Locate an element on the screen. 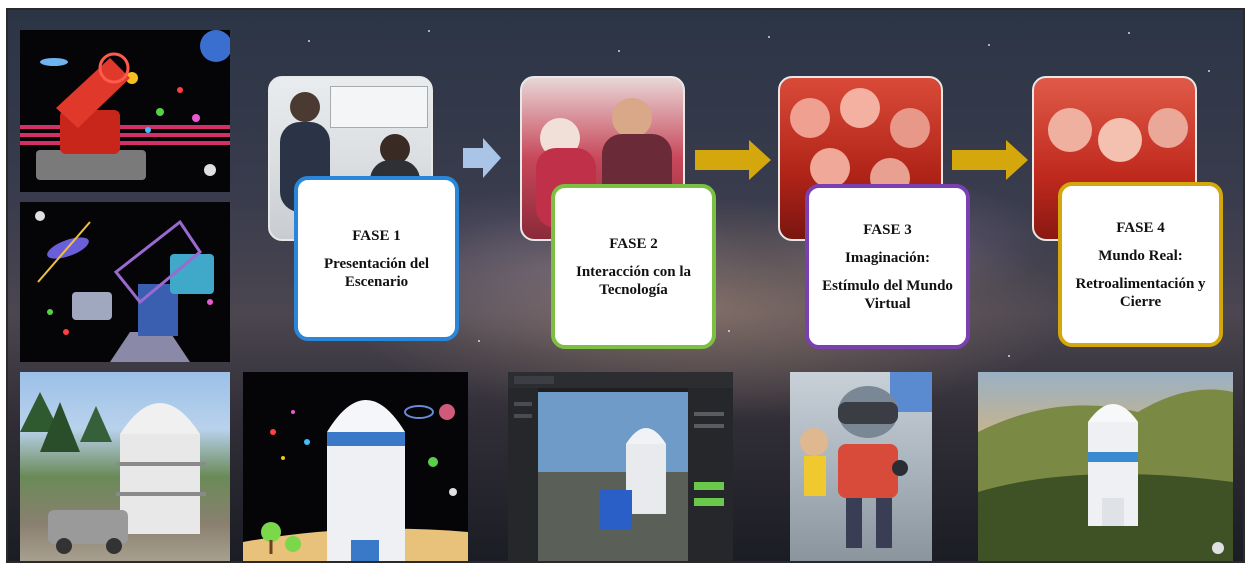 This screenshot has height=569, width=1251. fase3-title: FASE 3 is located at coordinates (887, 229).